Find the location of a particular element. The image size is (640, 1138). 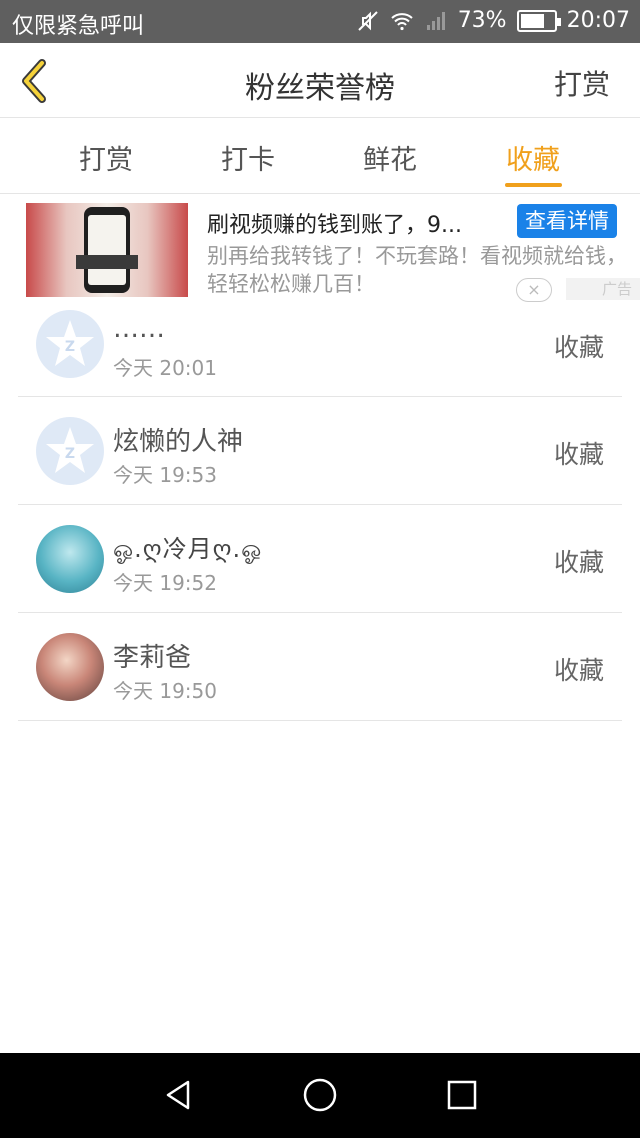

status-bar: 仅限紧急呼叫 73% 20:07 is located at coordinates (320, 21).